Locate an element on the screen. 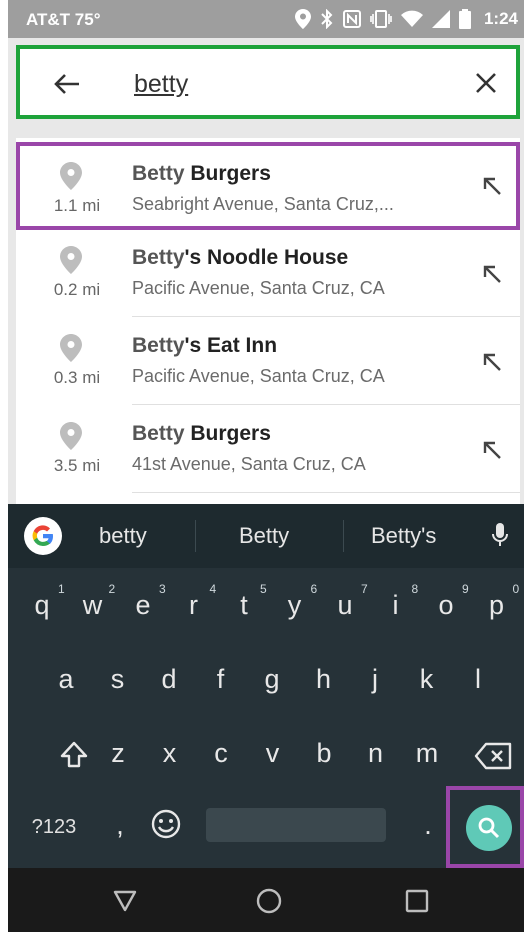 The image size is (524, 932). close-icon is located at coordinates (486, 83).